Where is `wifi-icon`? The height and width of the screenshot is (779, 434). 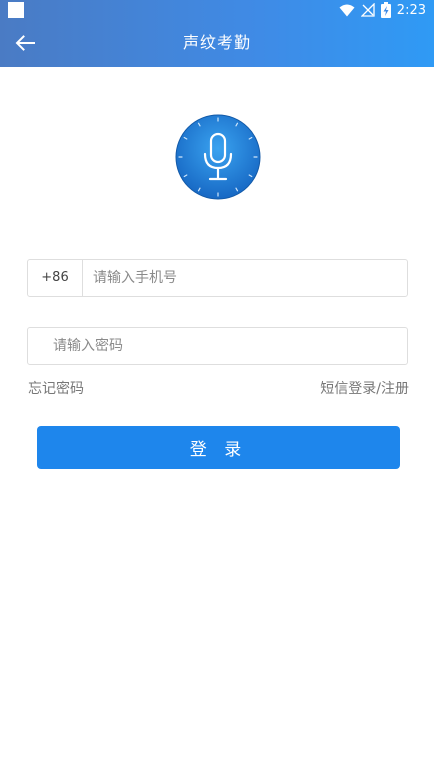 wifi-icon is located at coordinates (347, 10).